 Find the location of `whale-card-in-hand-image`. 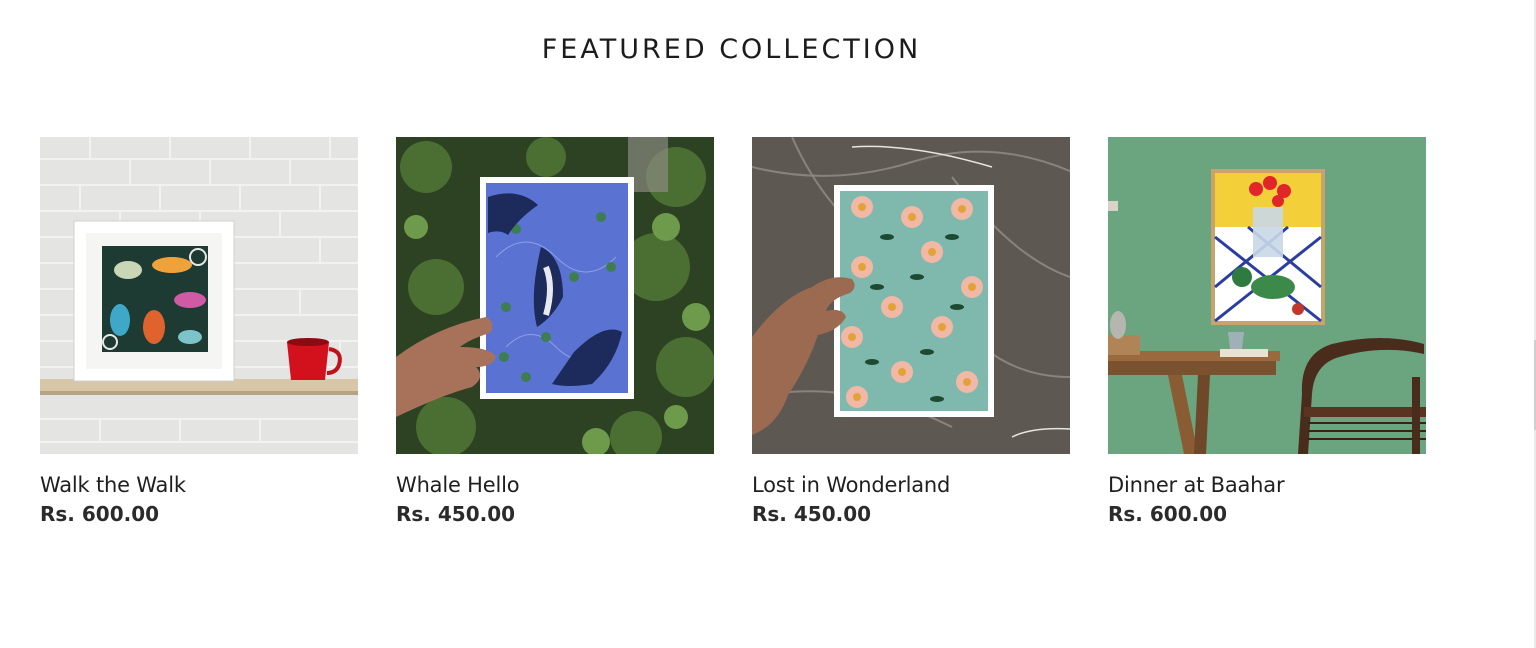

whale-card-in-hand-image is located at coordinates (555, 295).